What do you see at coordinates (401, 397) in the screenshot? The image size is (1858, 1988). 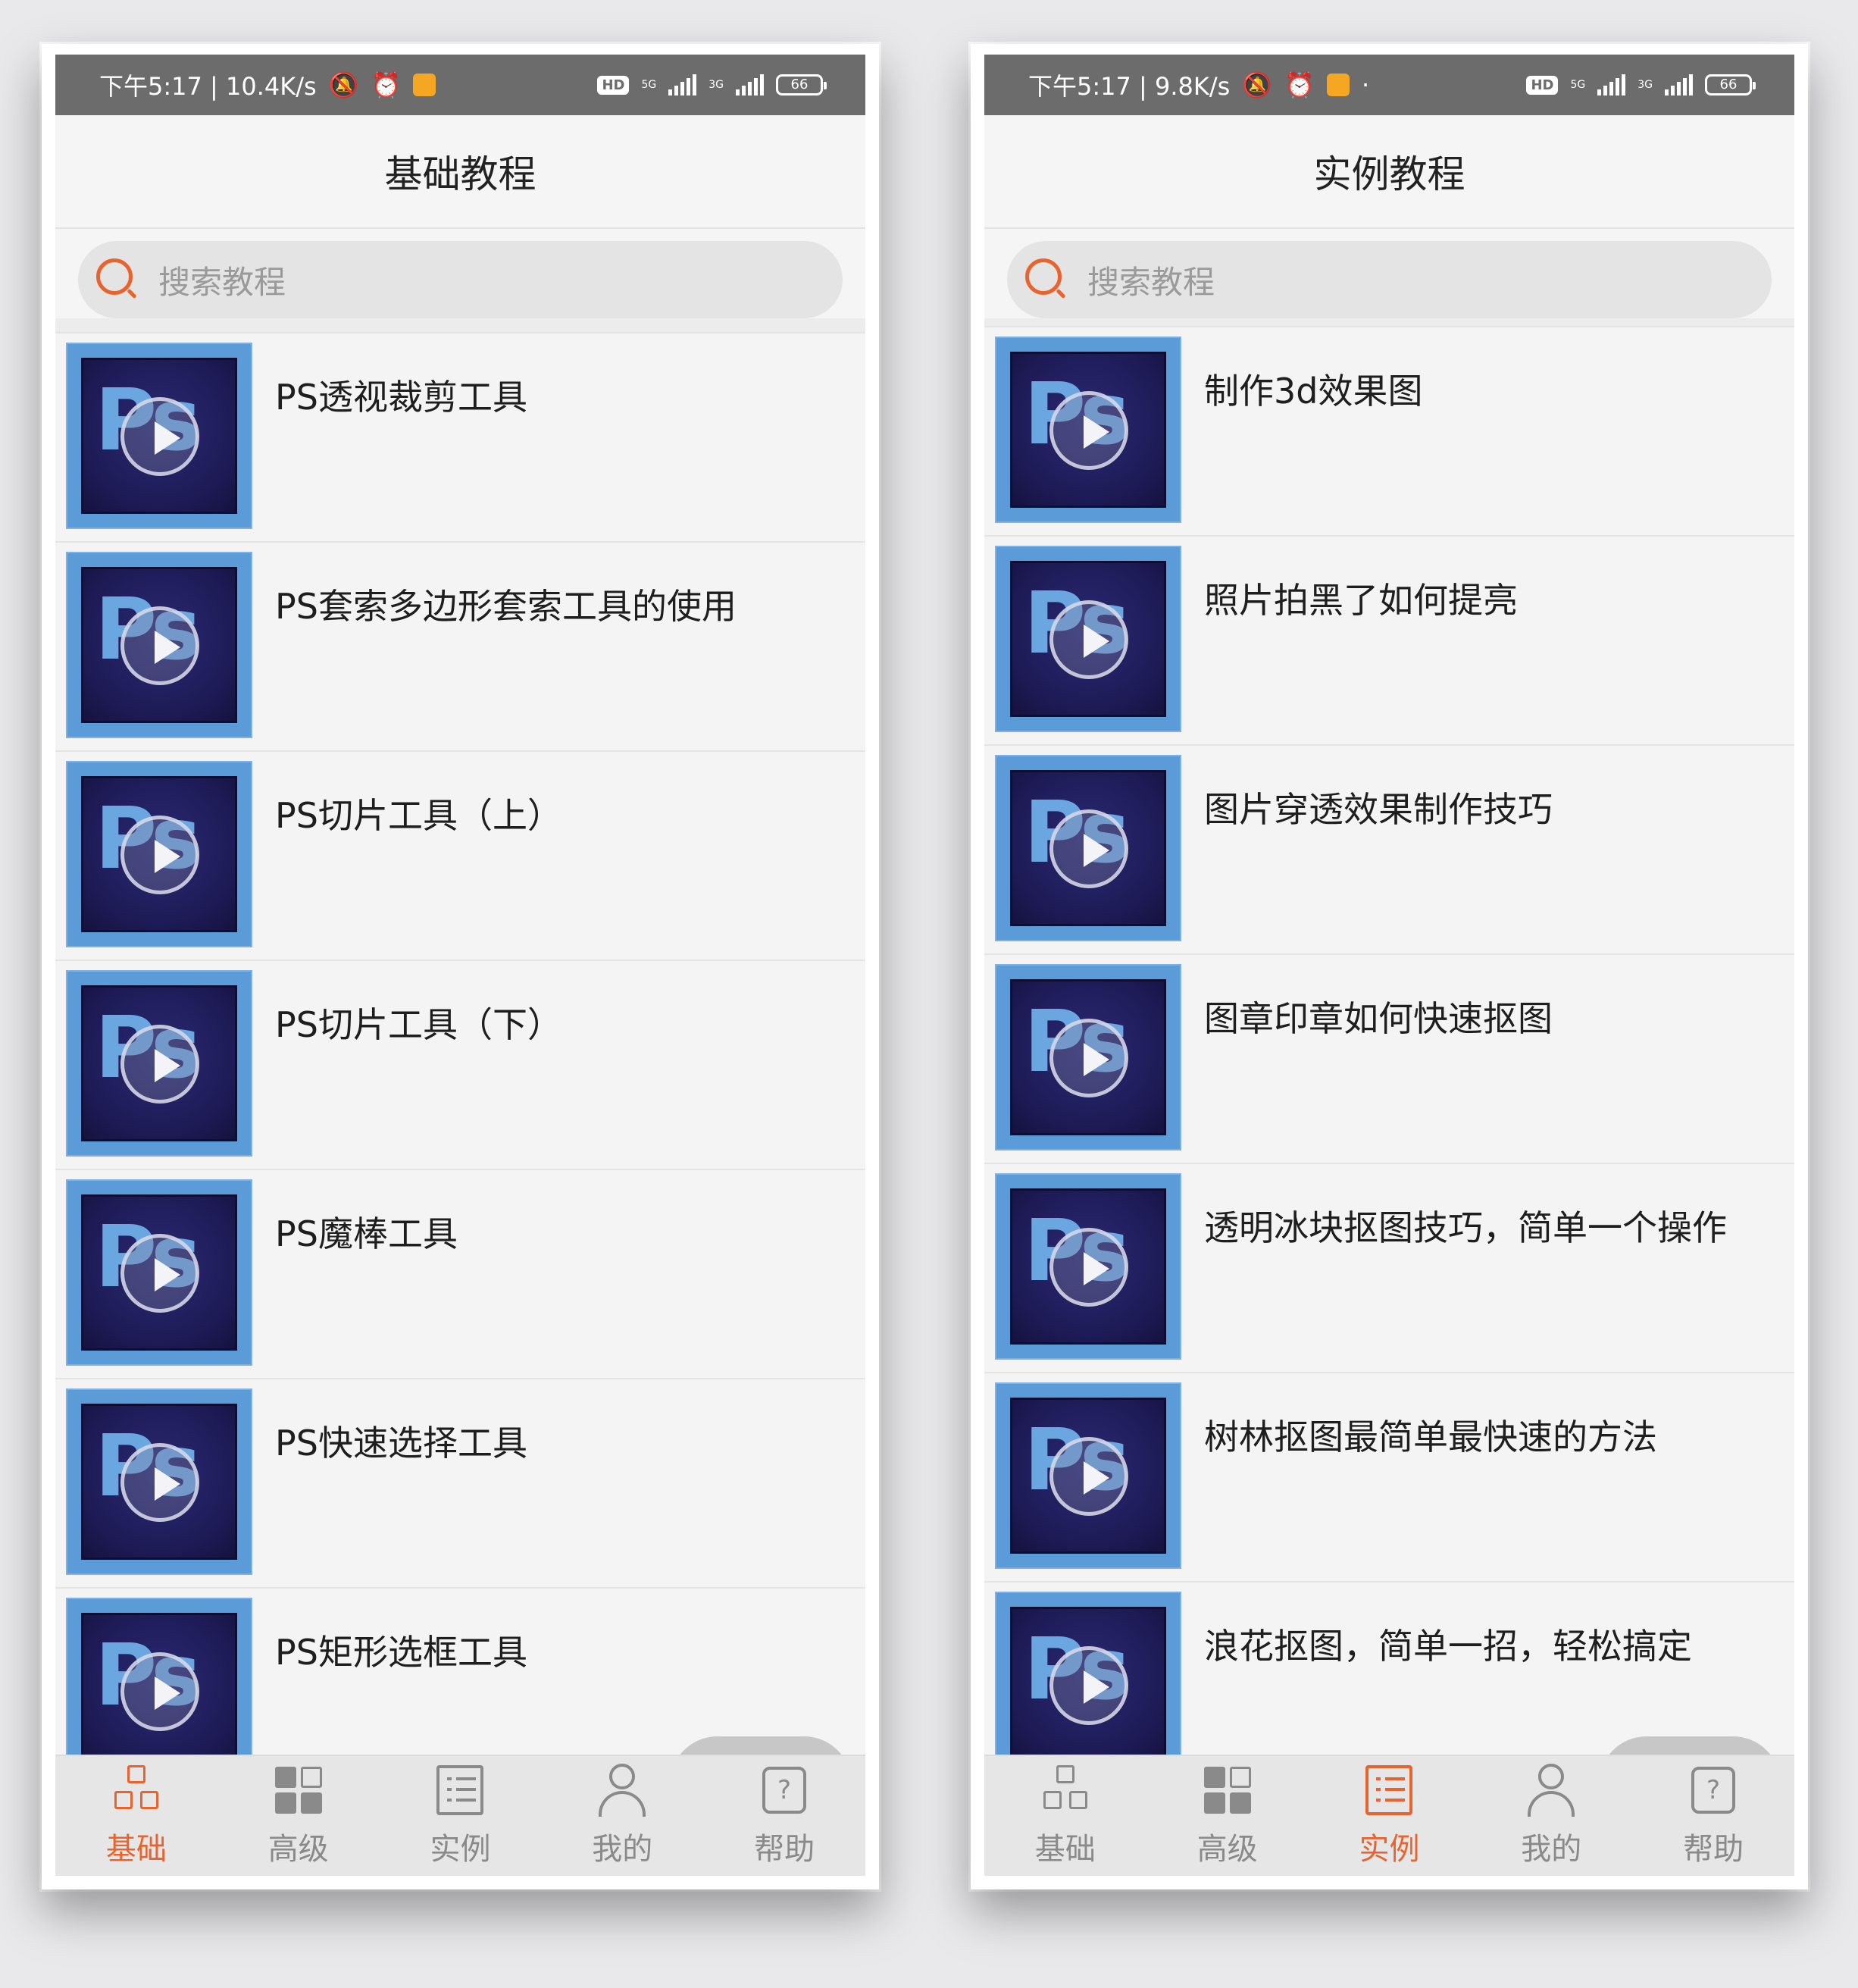 I see `item-title: PS透视裁剪工具` at bounding box center [401, 397].